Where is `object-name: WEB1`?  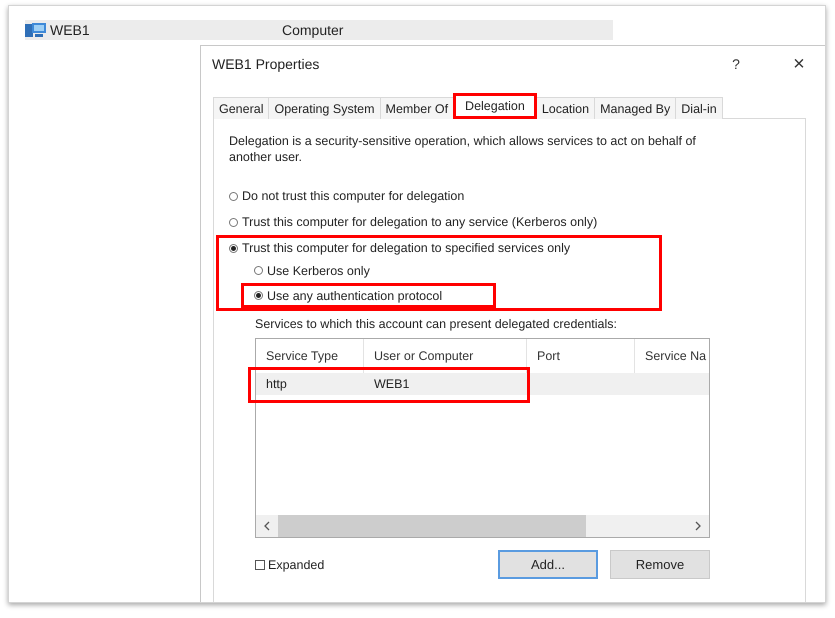 object-name: WEB1 is located at coordinates (70, 30).